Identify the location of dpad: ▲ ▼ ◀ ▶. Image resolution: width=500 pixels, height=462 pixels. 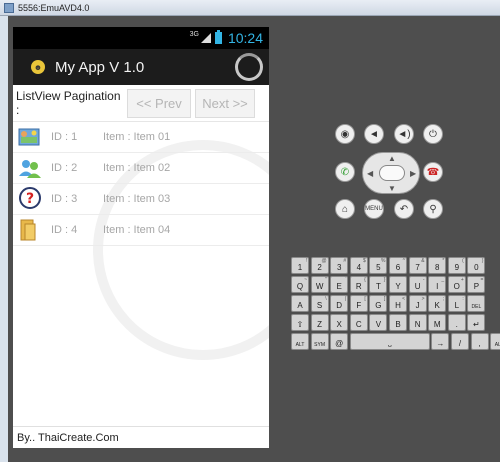
(391, 173).